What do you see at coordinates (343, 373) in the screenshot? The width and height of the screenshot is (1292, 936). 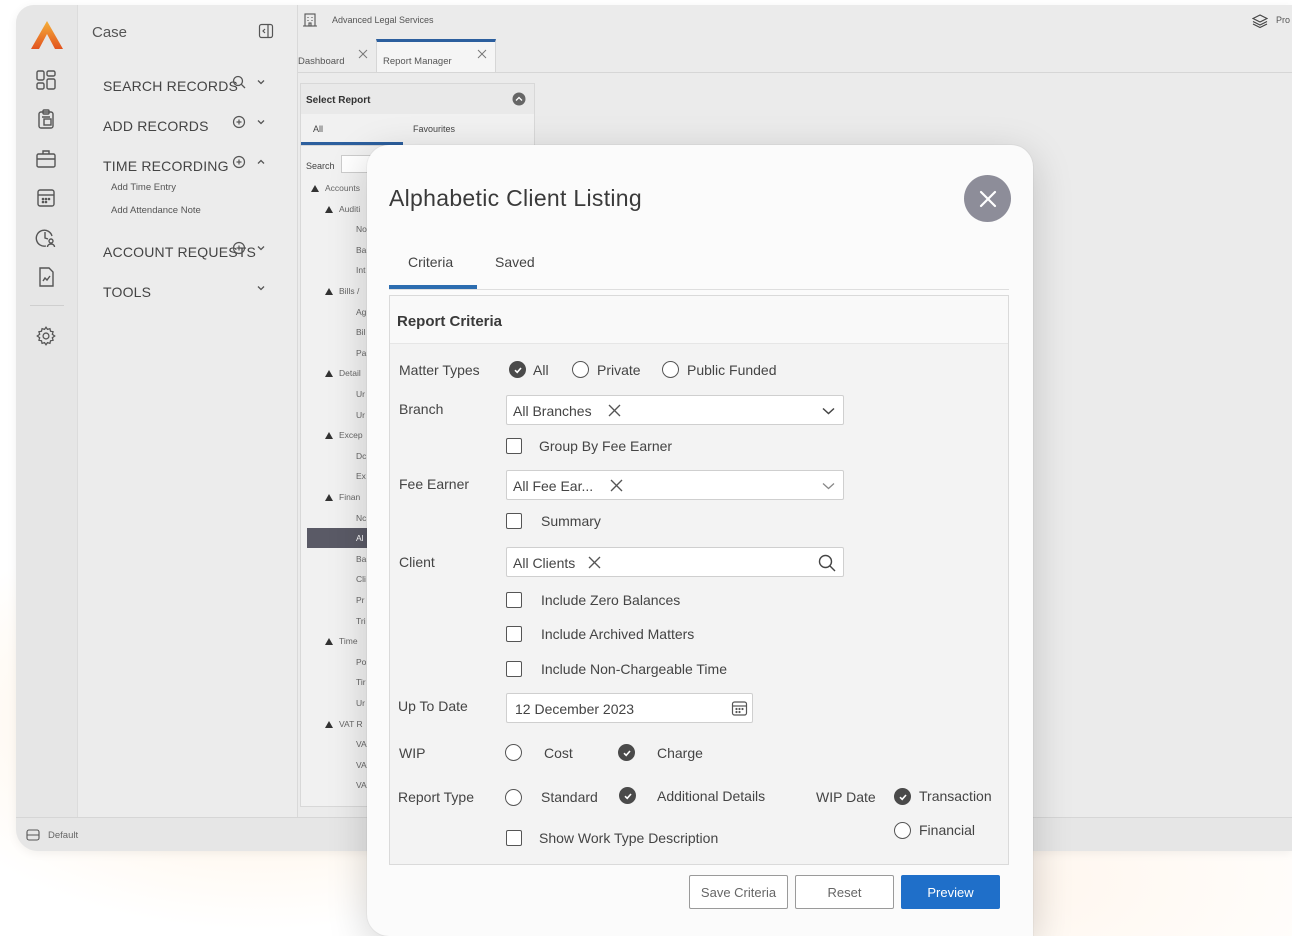 I see `tree-item: Detail` at bounding box center [343, 373].